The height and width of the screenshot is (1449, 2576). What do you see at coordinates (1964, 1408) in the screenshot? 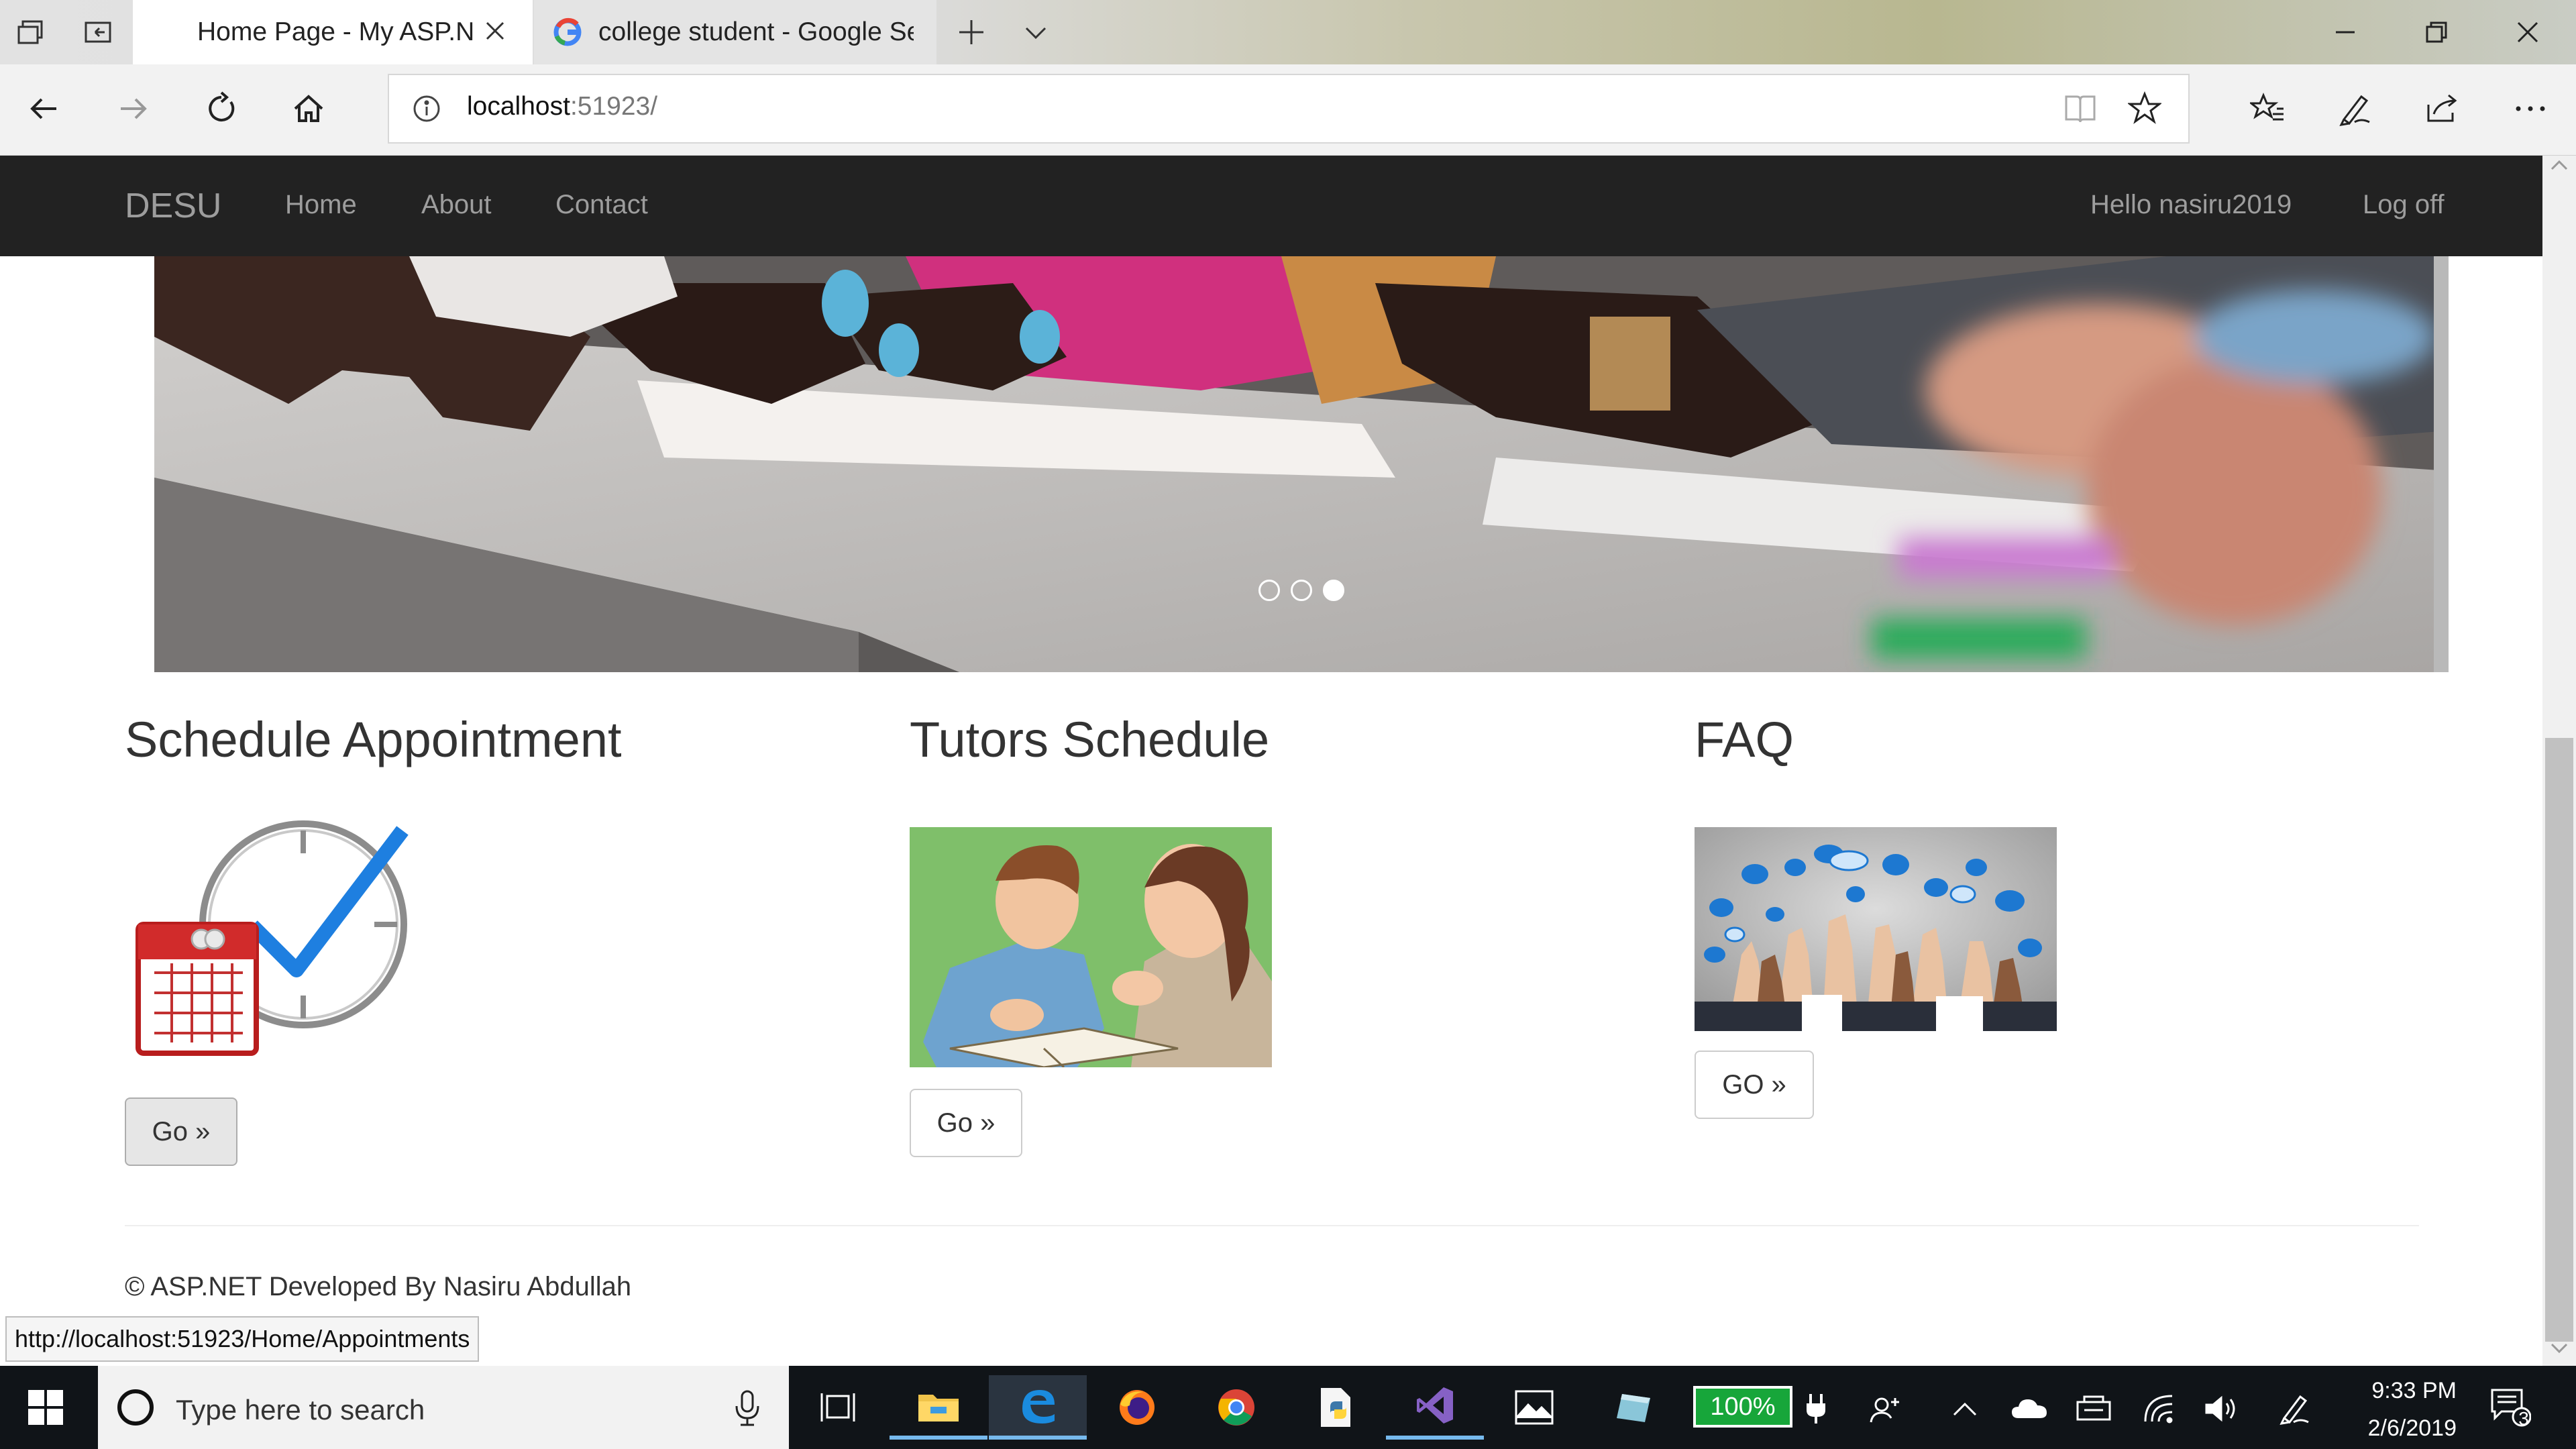
I see `chevron-up-icon` at bounding box center [1964, 1408].